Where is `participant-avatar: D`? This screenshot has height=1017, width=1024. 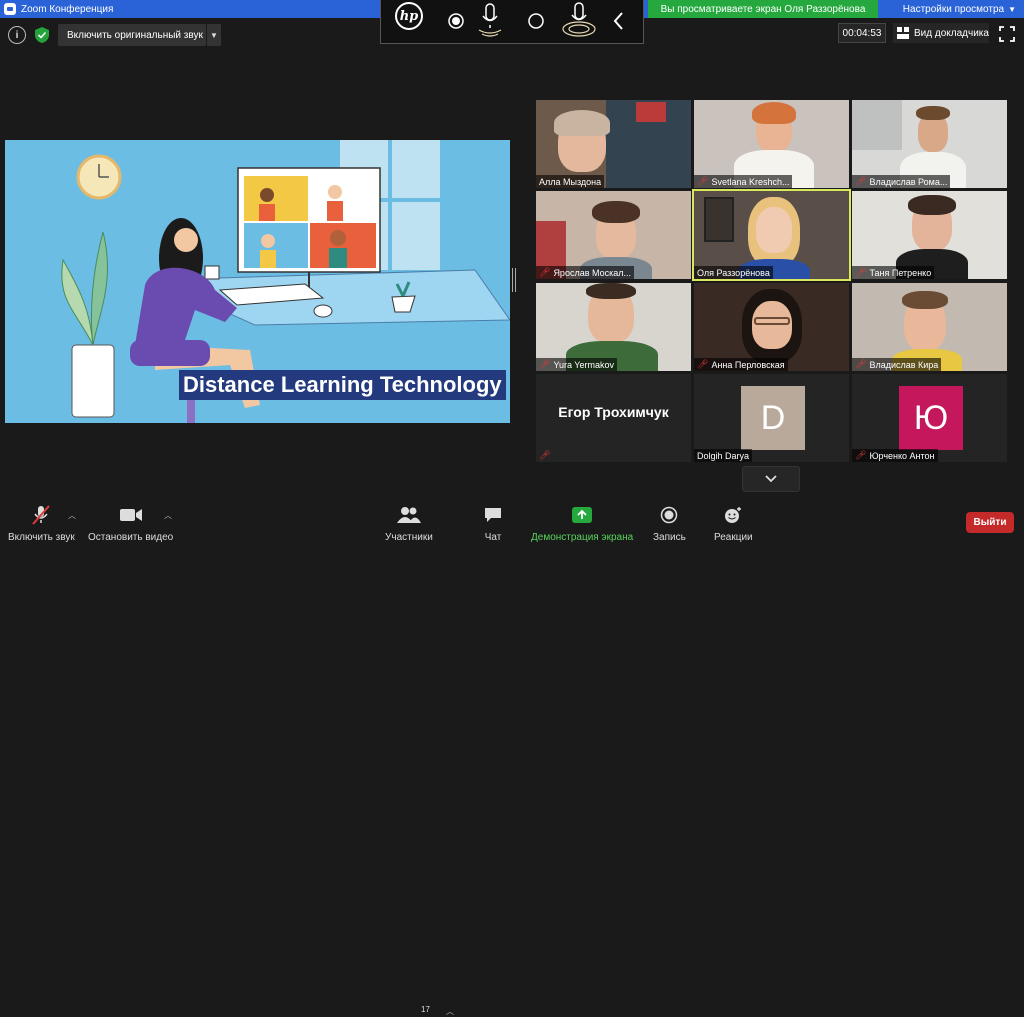
participant-avatar: D is located at coordinates (773, 418).